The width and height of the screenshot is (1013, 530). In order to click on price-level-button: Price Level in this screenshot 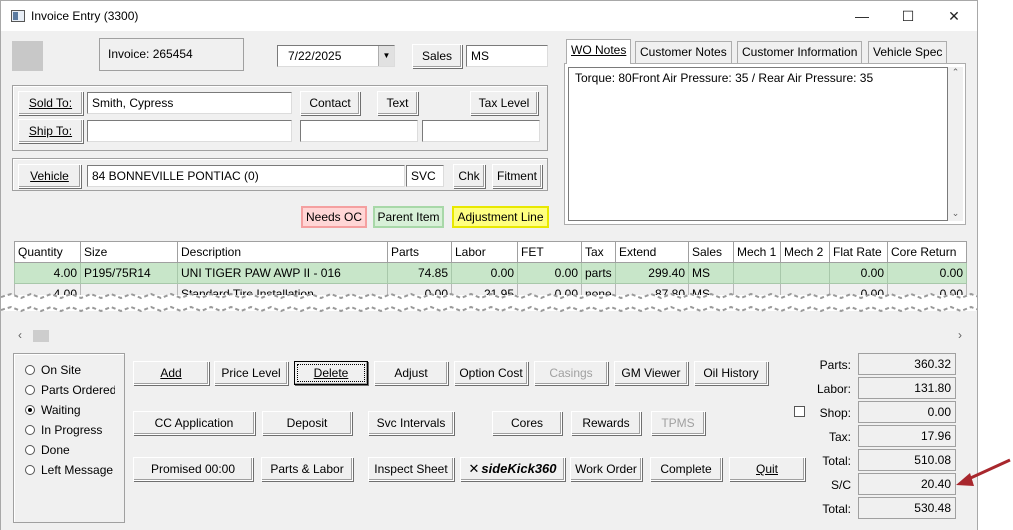, I will do `click(251, 373)`.